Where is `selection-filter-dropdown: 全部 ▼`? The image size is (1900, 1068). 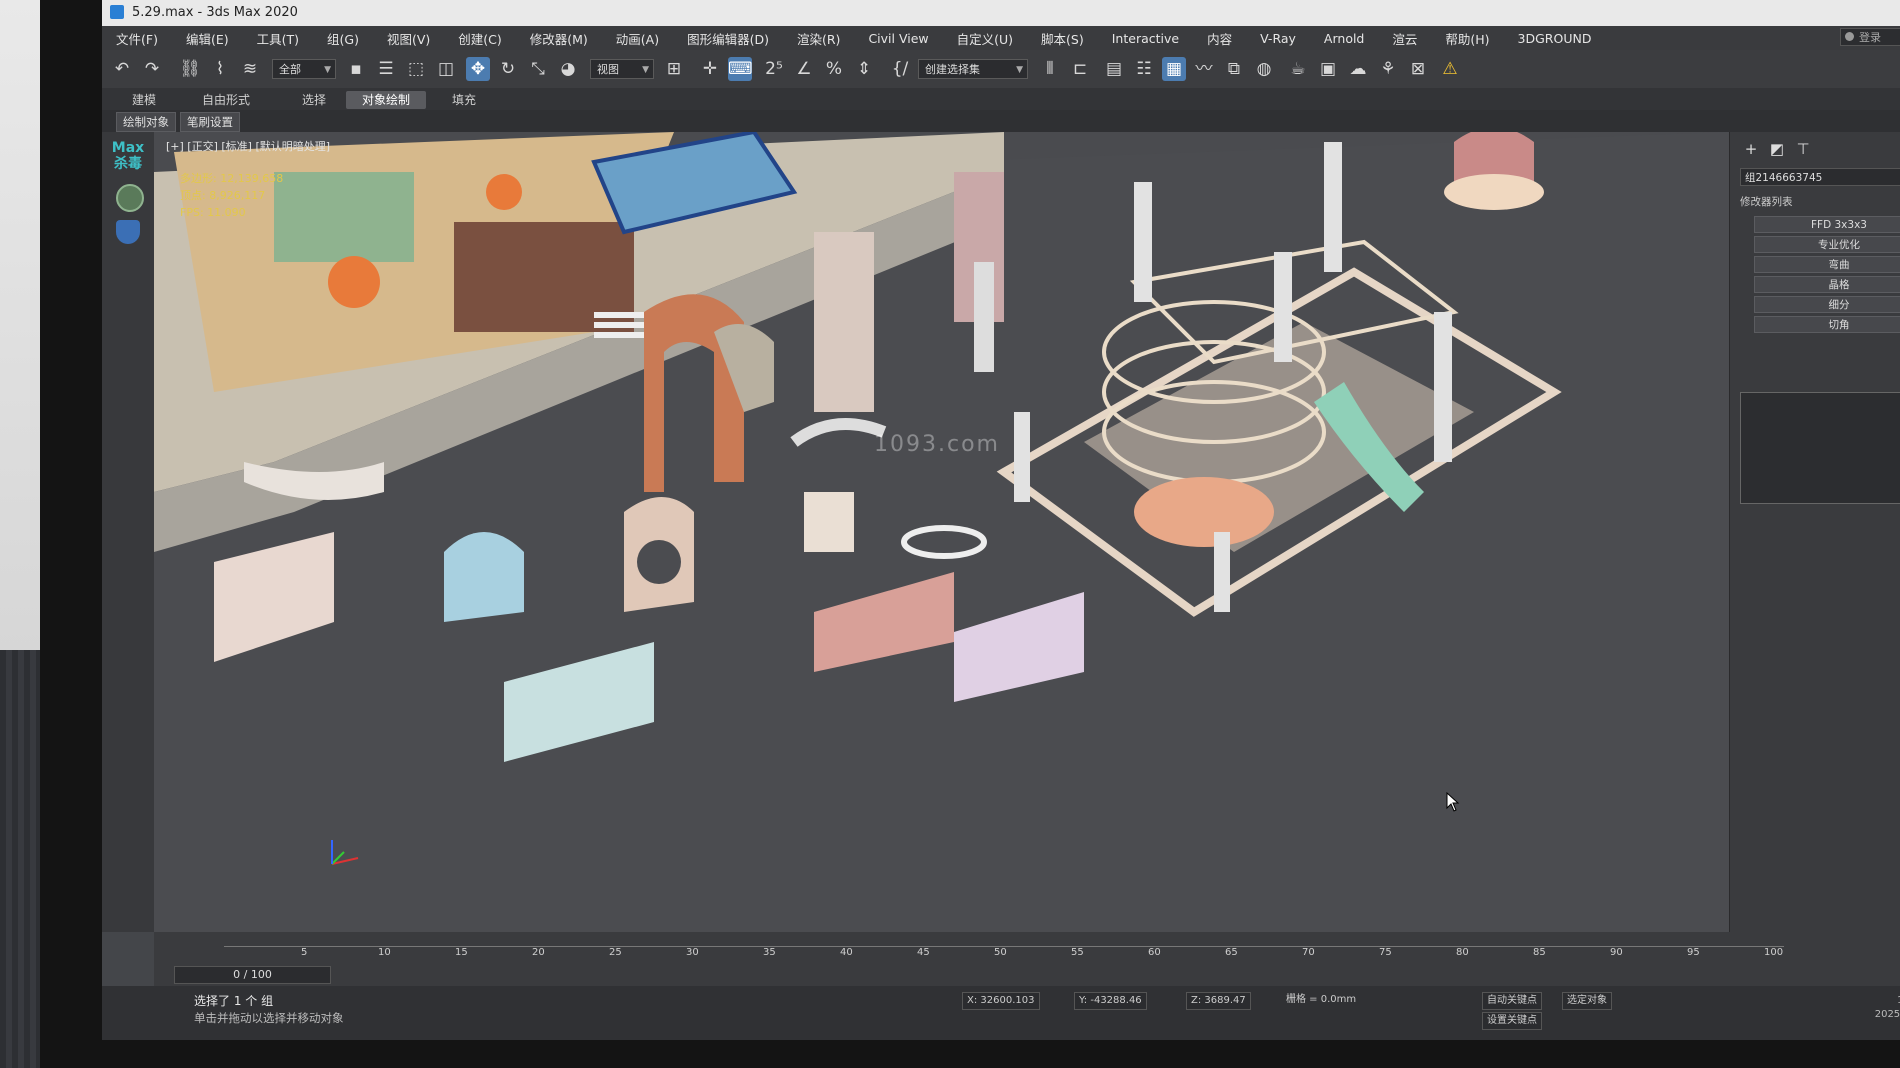
selection-filter-dropdown: 全部 ▼ is located at coordinates (304, 69).